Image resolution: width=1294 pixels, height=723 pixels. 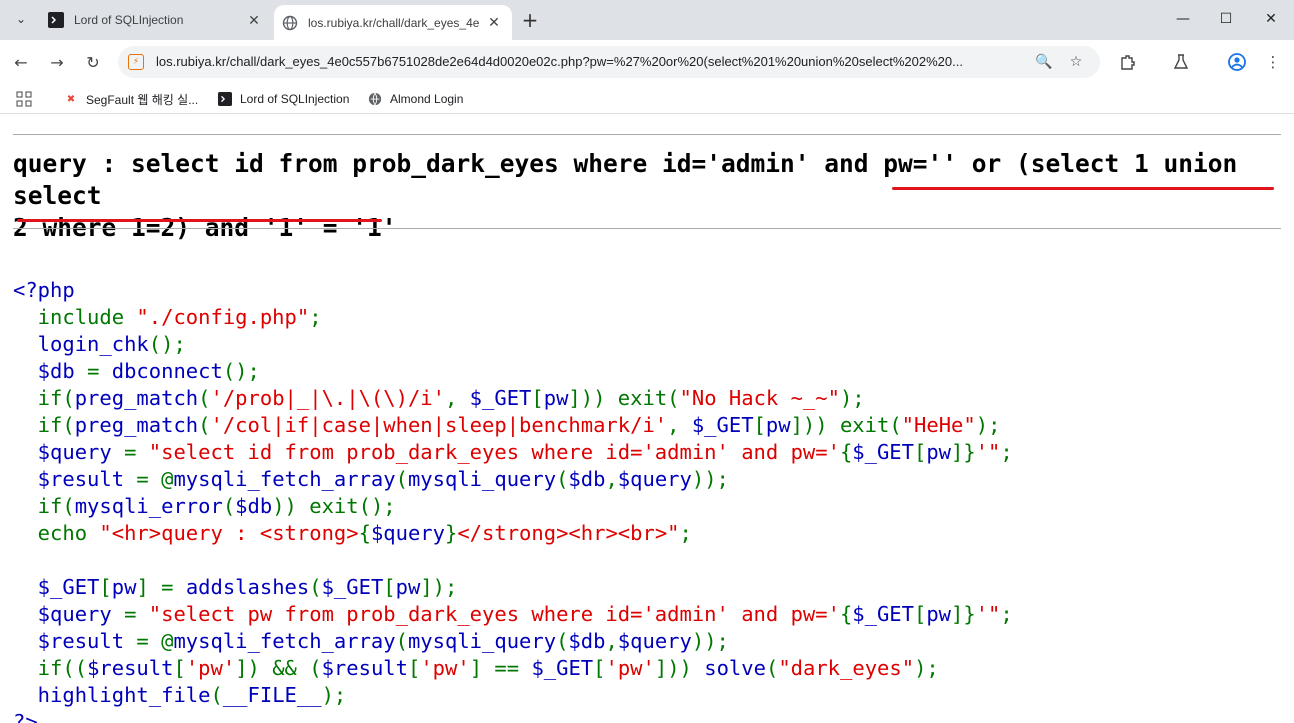 What do you see at coordinates (500, 668) in the screenshot?
I see `code-token: ] ==` at bounding box center [500, 668].